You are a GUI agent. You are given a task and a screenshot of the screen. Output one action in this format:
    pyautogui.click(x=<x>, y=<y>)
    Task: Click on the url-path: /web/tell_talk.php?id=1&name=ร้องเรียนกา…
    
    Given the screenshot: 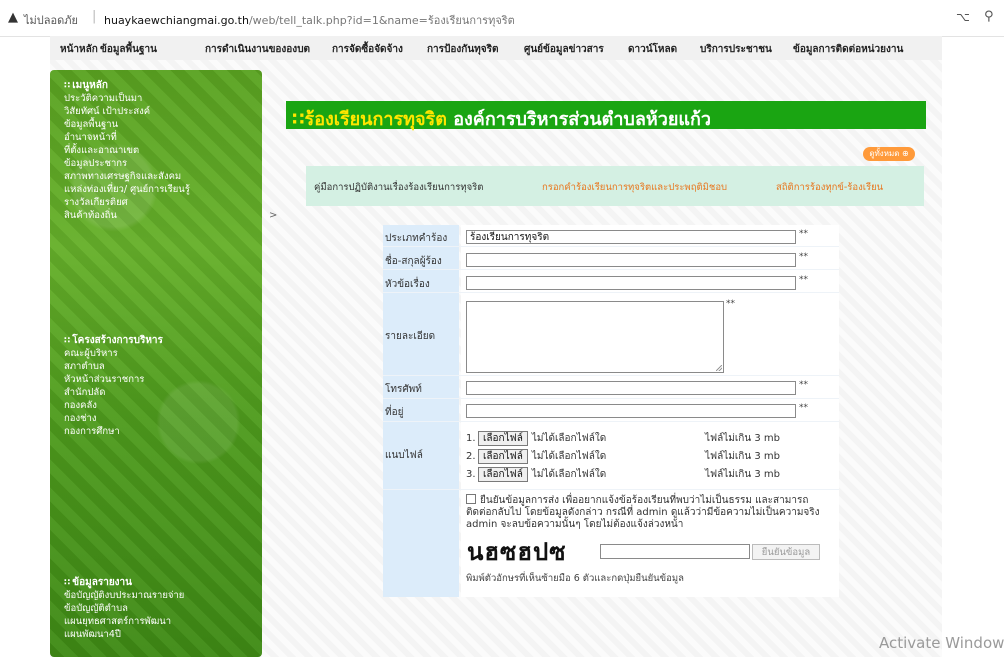 What is the action you would take?
    pyautogui.click(x=381, y=20)
    